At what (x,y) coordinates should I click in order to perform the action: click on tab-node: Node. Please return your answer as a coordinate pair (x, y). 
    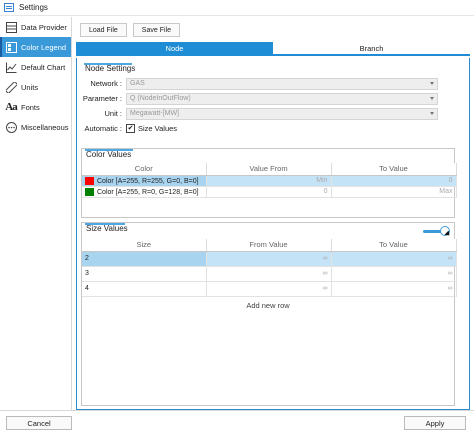
    Looking at the image, I should click on (174, 49).